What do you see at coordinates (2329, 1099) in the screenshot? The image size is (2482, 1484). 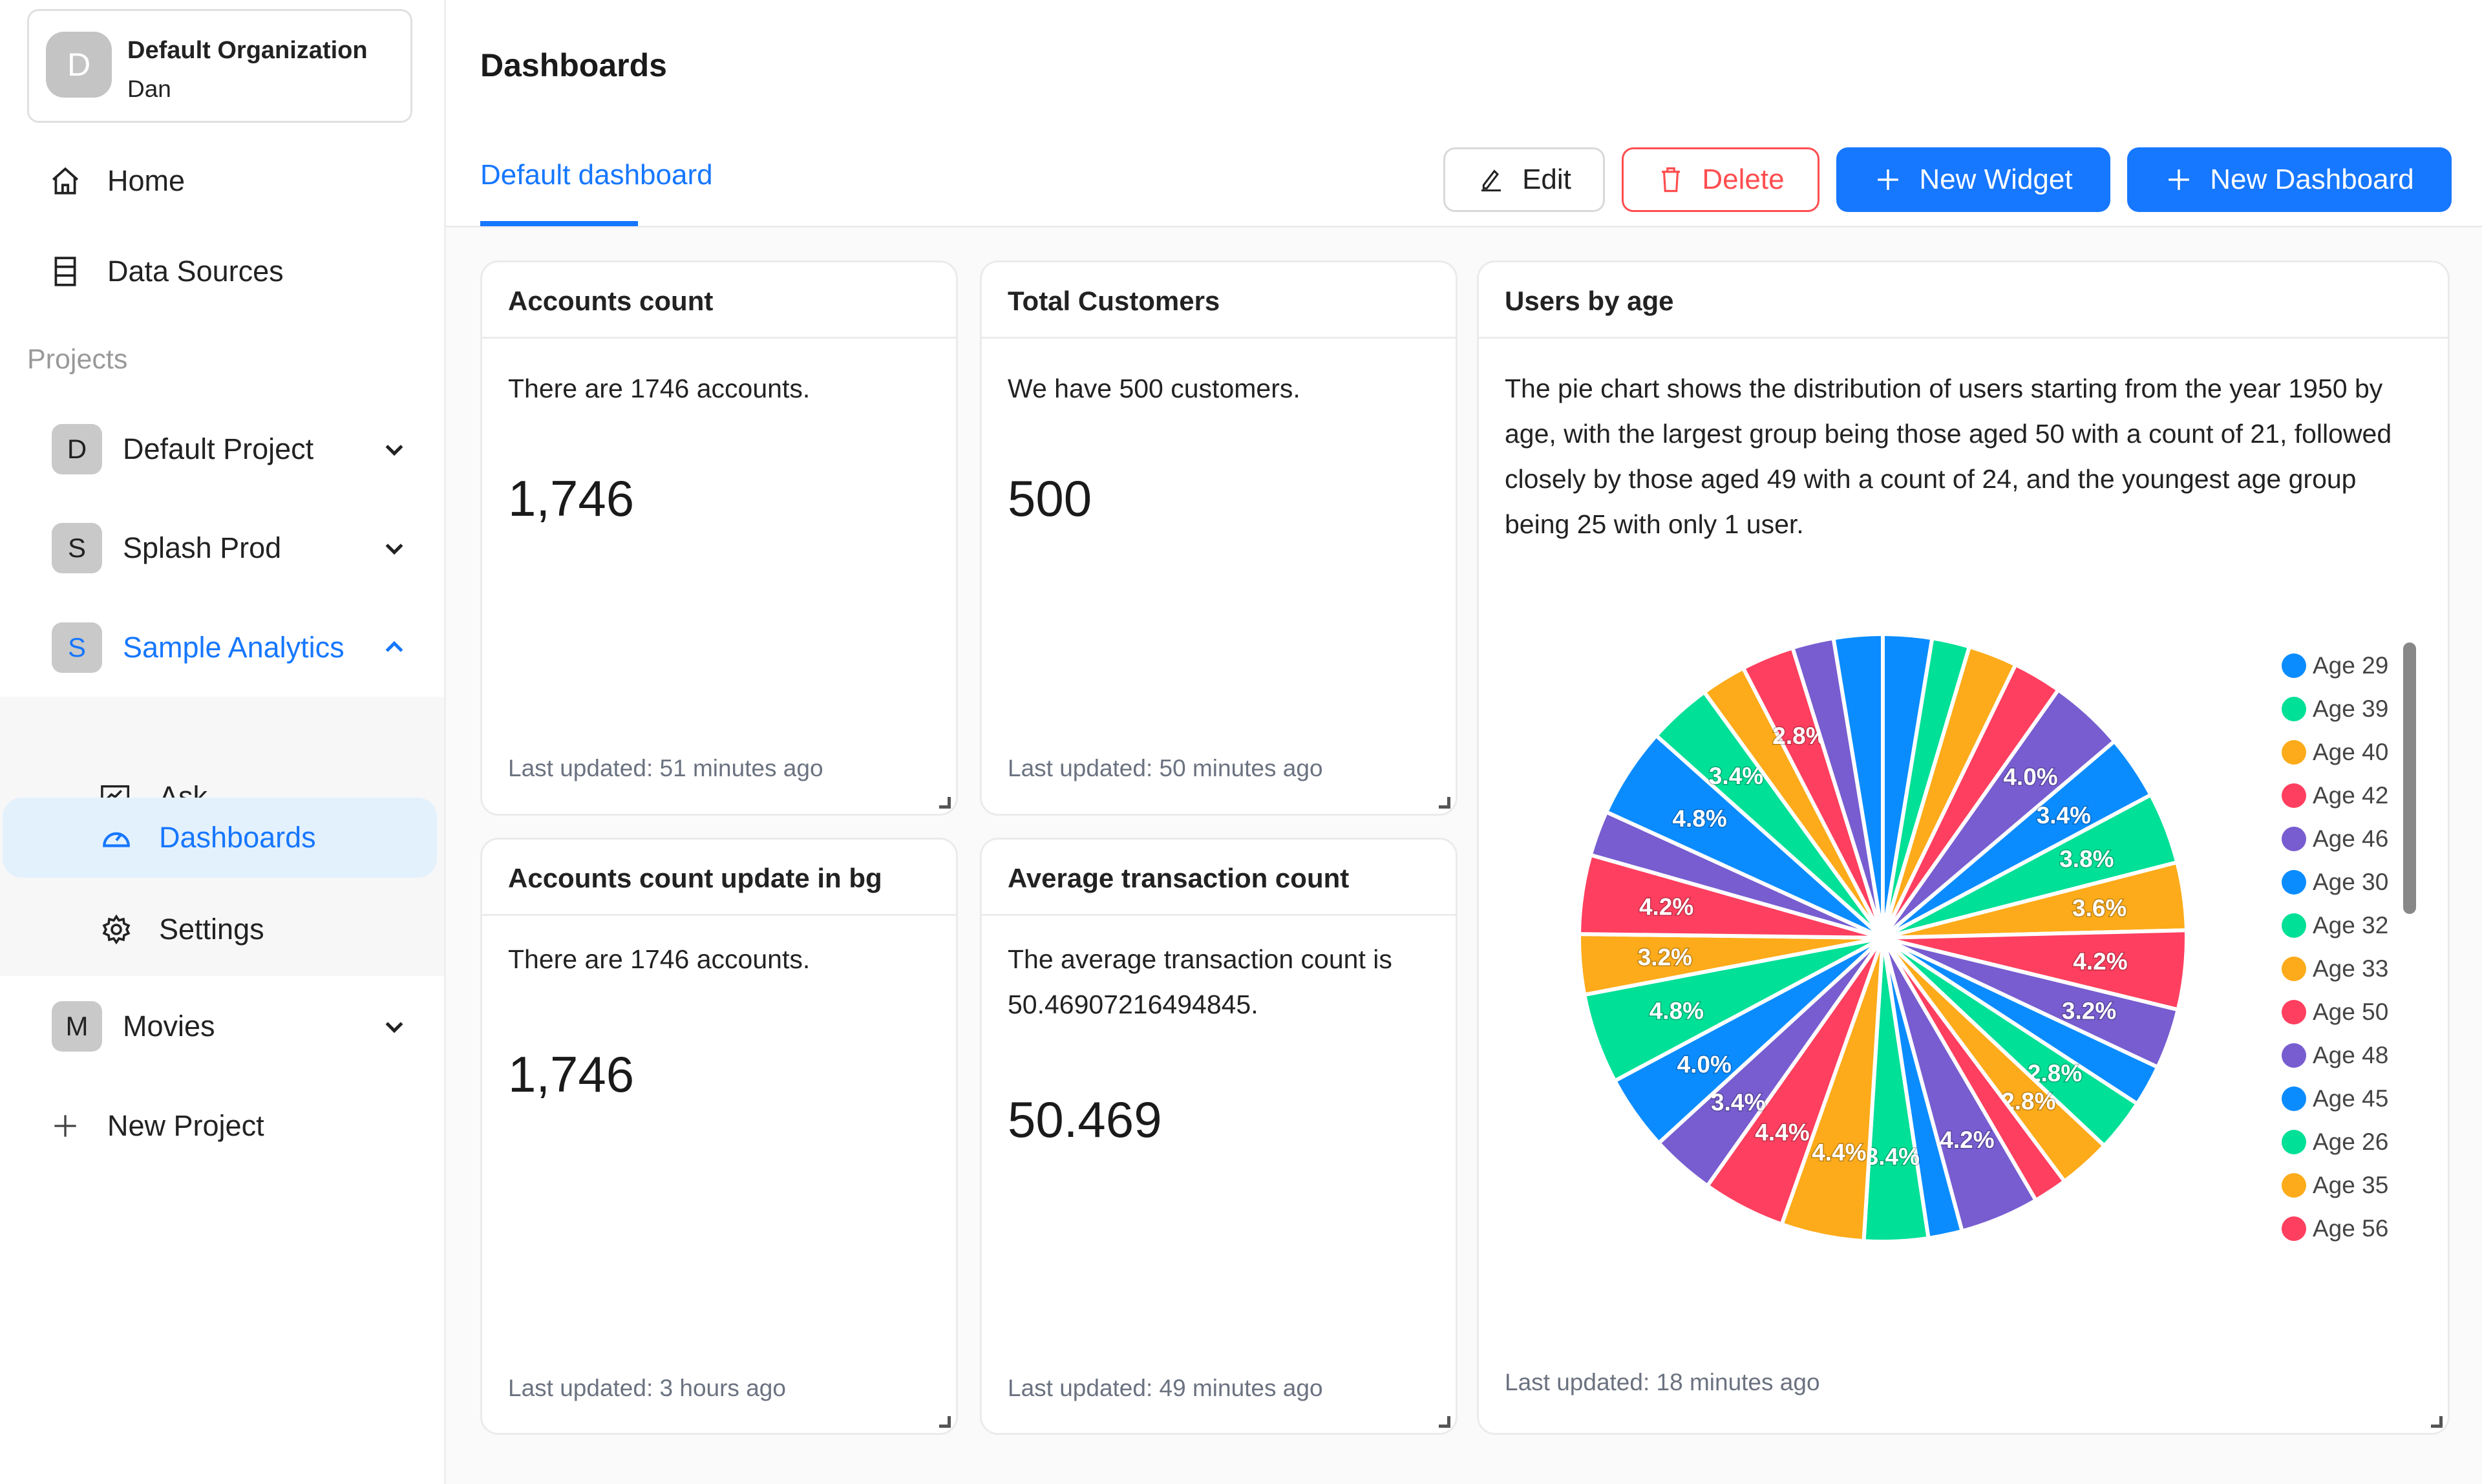 I see `legend-item: Age 45` at bounding box center [2329, 1099].